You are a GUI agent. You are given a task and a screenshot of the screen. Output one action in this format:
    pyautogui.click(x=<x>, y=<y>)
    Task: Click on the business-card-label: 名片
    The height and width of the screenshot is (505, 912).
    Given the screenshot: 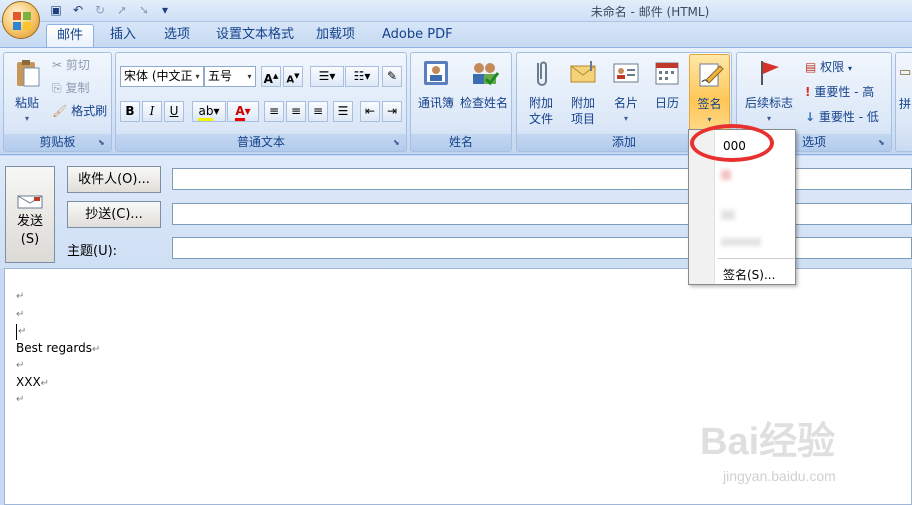 What is the action you would take?
    pyautogui.click(x=625, y=103)
    